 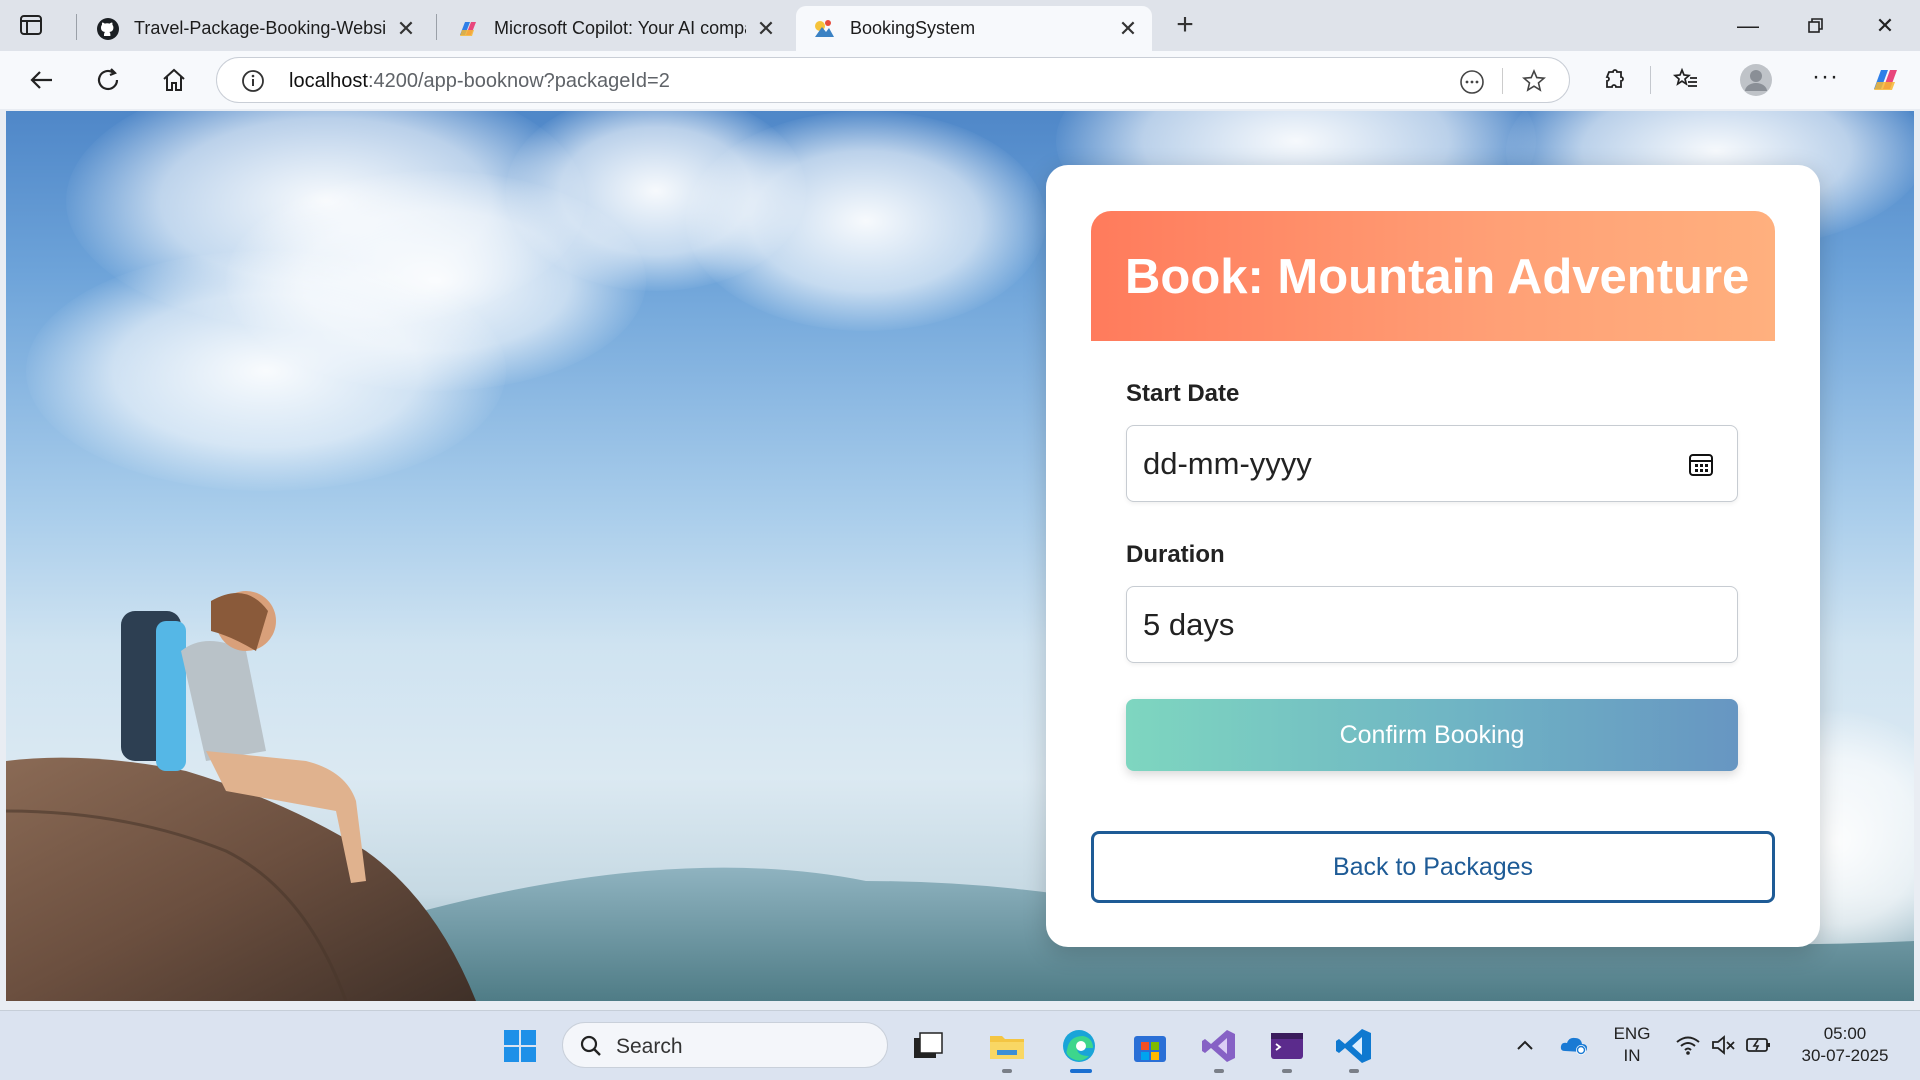 What do you see at coordinates (1574, 1044) in the screenshot?
I see `onedrive-icon` at bounding box center [1574, 1044].